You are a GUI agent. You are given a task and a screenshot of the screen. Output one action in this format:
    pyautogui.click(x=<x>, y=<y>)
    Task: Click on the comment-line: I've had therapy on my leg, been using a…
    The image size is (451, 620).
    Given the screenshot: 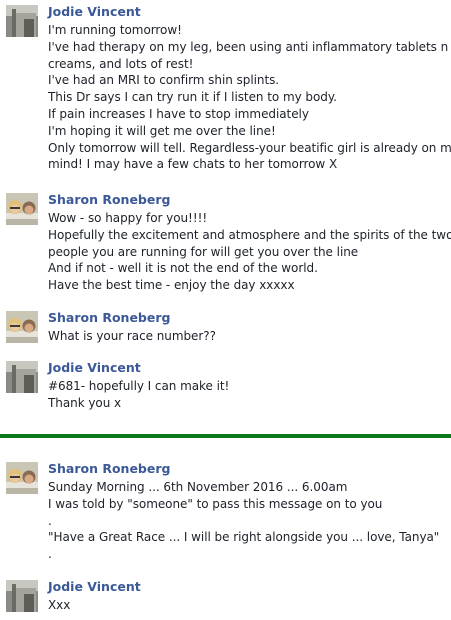 What is the action you would take?
    pyautogui.click(x=248, y=46)
    